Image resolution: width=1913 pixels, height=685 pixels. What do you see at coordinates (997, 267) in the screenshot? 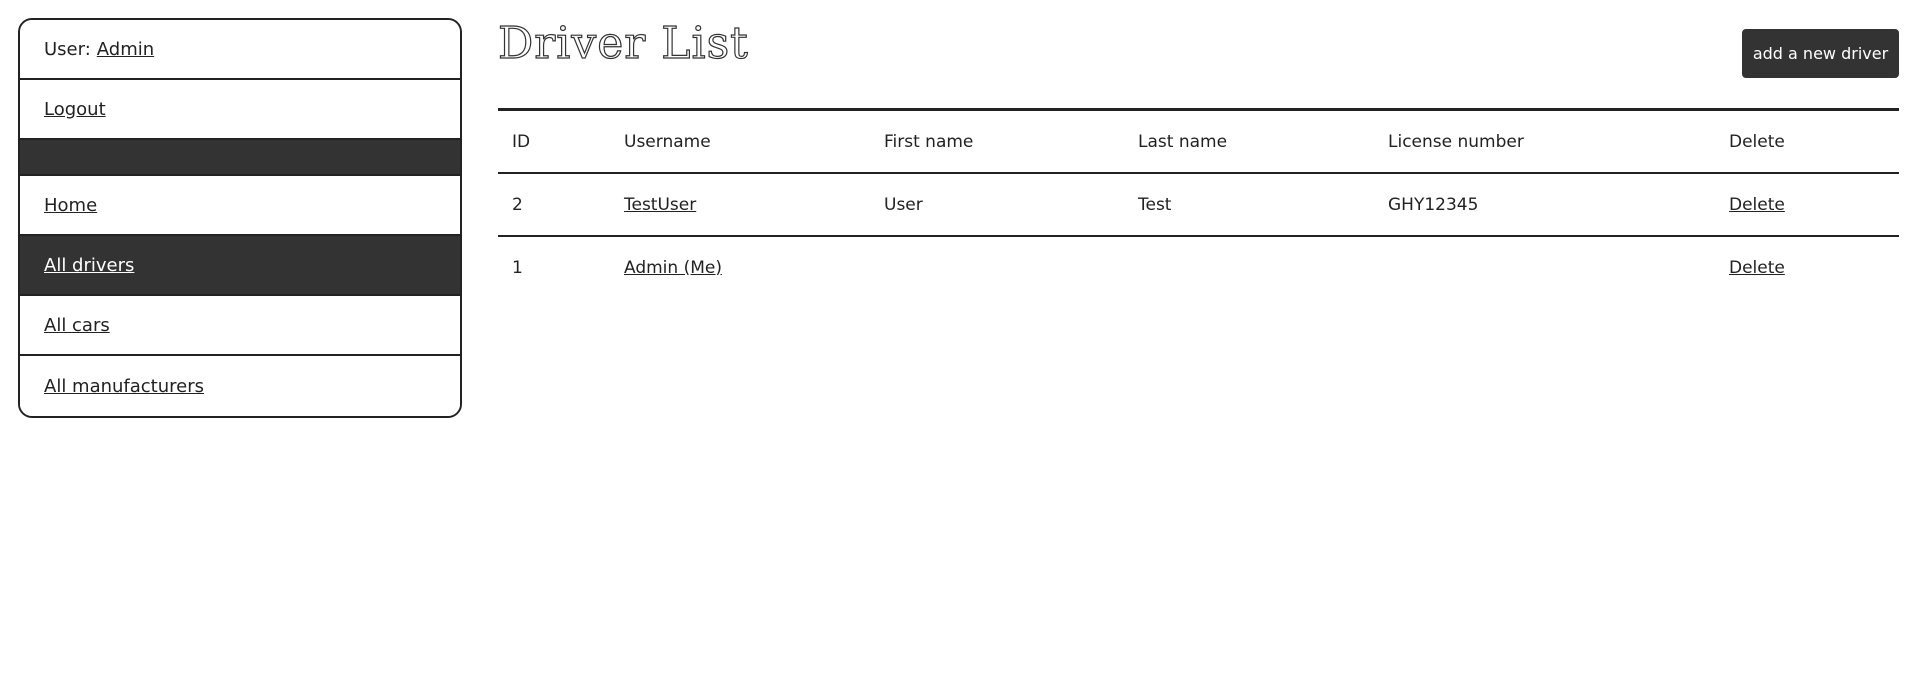
I see `cell-first-name` at bounding box center [997, 267].